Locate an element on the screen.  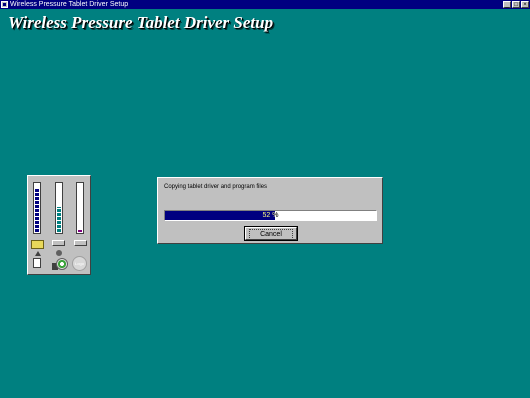
minimize-button: _ is located at coordinates (507, 4).